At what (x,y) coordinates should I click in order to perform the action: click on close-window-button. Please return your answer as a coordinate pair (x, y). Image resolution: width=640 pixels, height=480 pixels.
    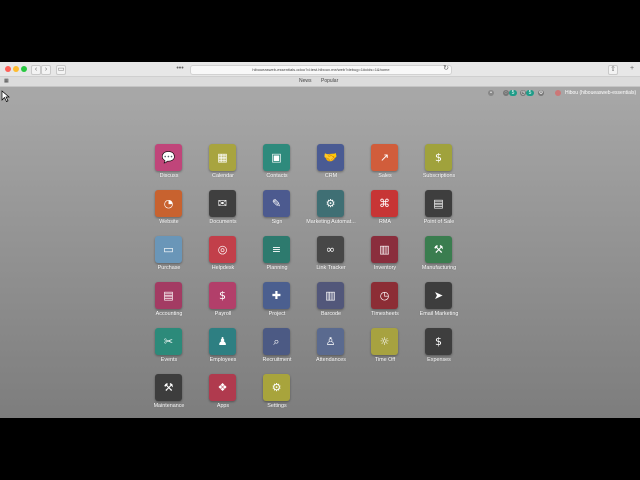
    Looking at the image, I should click on (8, 69).